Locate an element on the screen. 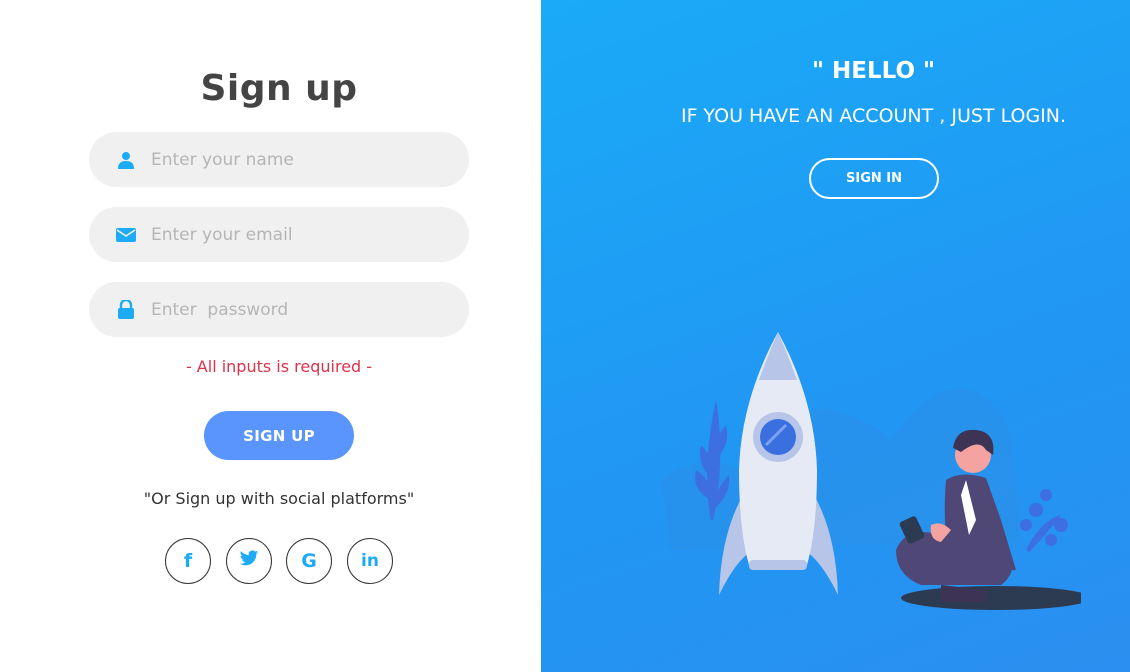 This screenshot has width=1130, height=672. google-icon: G is located at coordinates (309, 561).